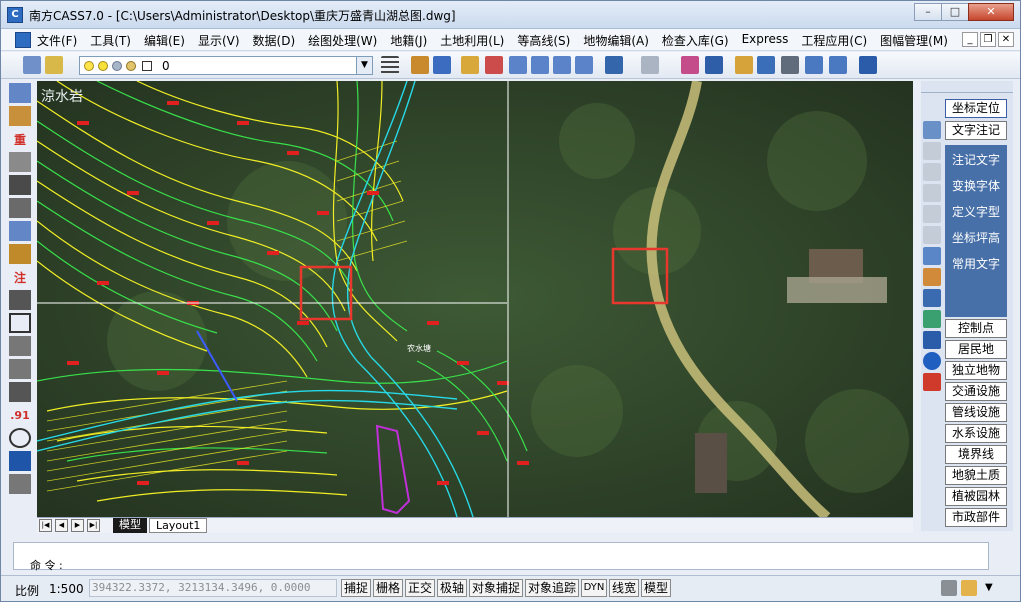  I want to click on zoom-window-icon, so click(540, 65).